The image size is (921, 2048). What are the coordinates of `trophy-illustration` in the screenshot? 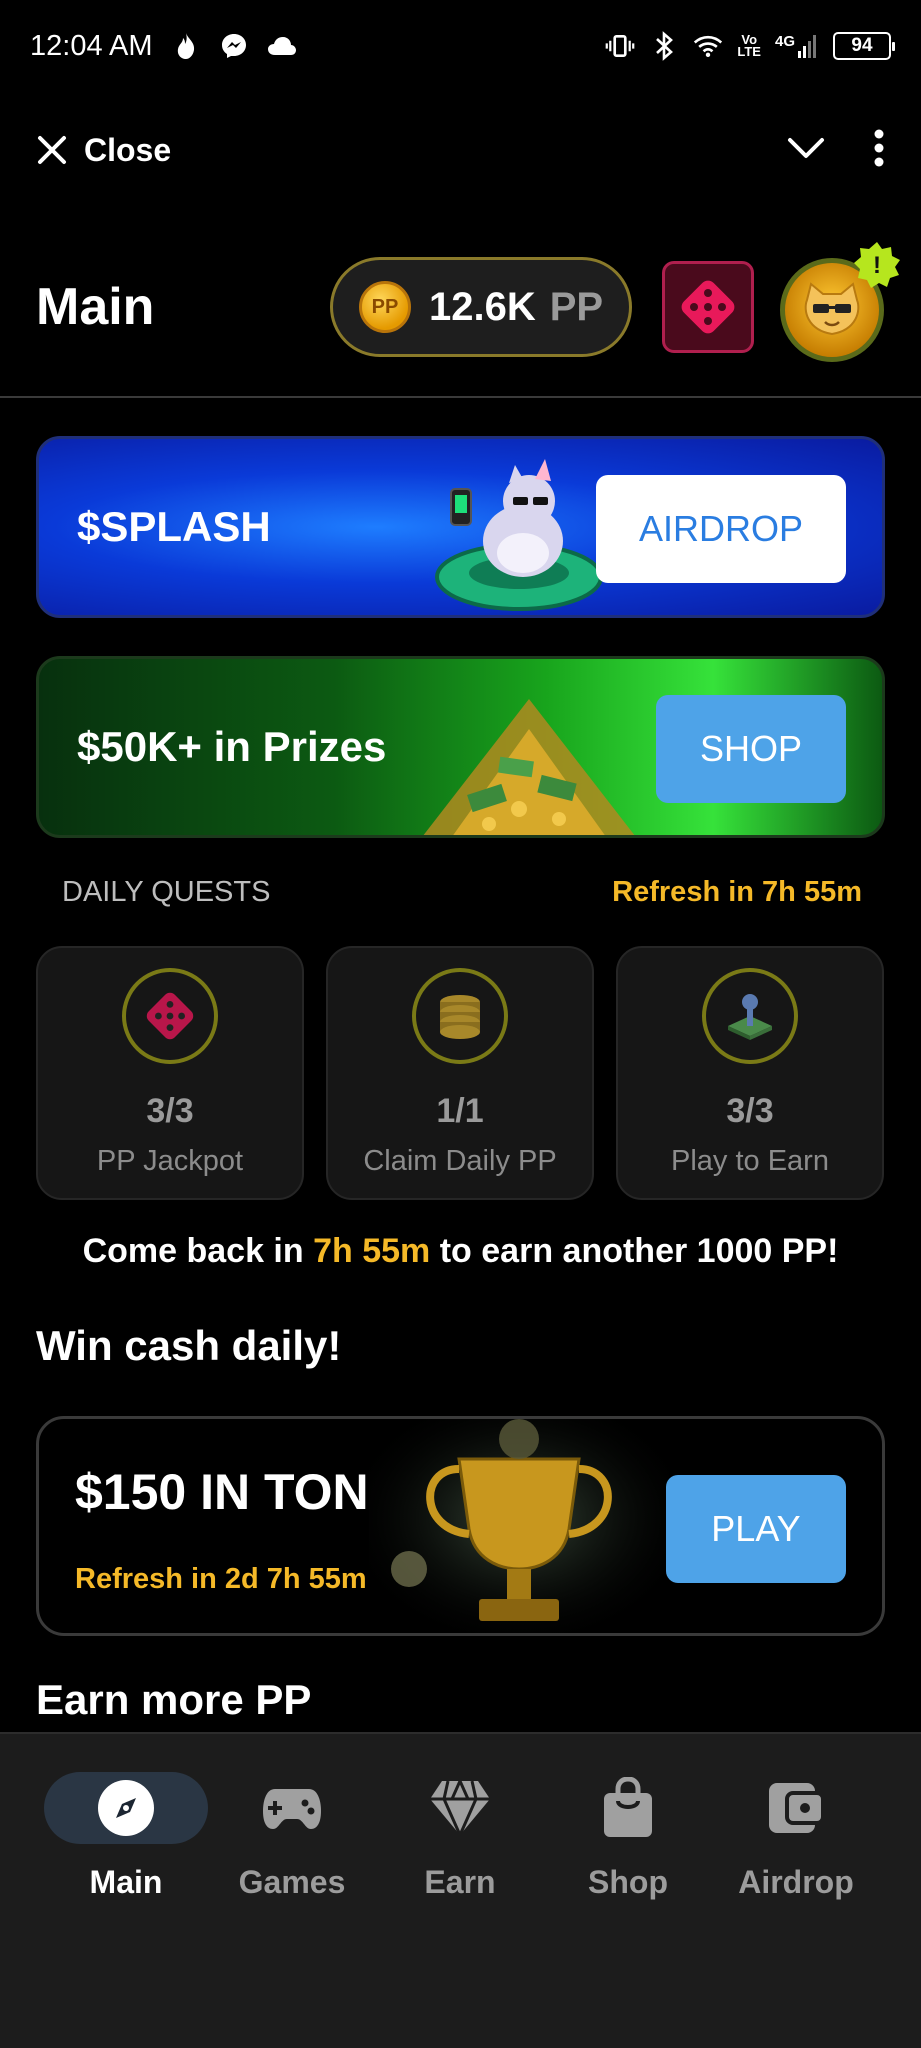 It's located at (519, 1526).